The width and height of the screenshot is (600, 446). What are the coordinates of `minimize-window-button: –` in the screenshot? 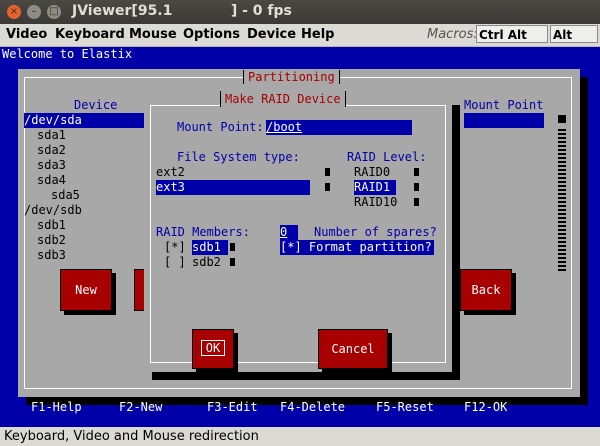 It's located at (34, 12).